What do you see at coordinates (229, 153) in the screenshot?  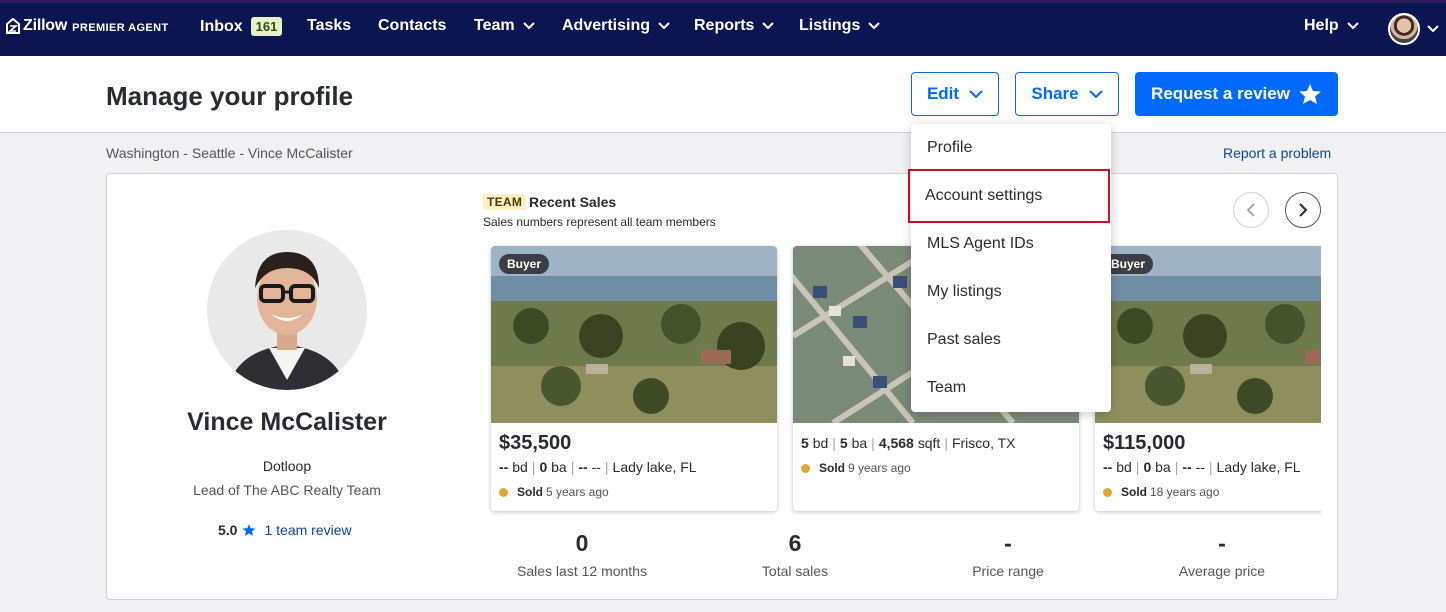 I see `breadcrumb: Washington - Seattle - Vince McCalister` at bounding box center [229, 153].